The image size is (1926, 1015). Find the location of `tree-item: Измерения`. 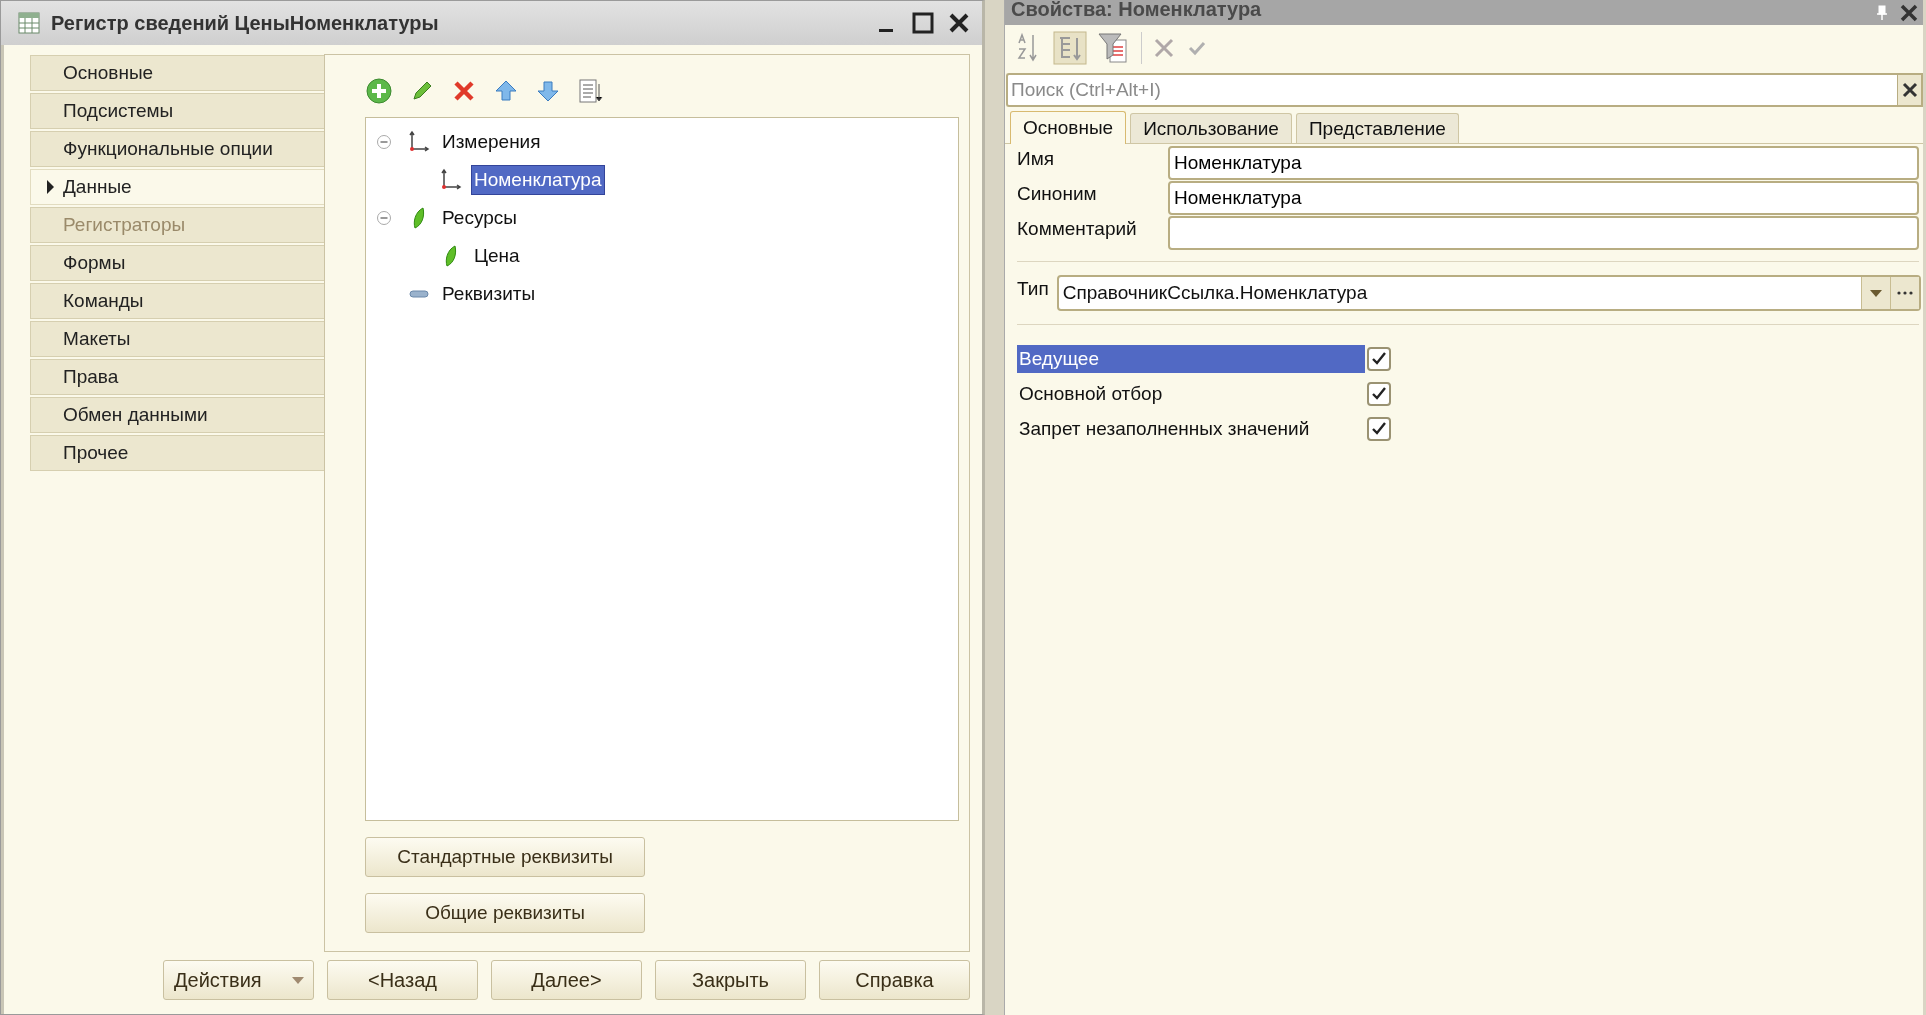

tree-item: Измерения is located at coordinates (491, 142).